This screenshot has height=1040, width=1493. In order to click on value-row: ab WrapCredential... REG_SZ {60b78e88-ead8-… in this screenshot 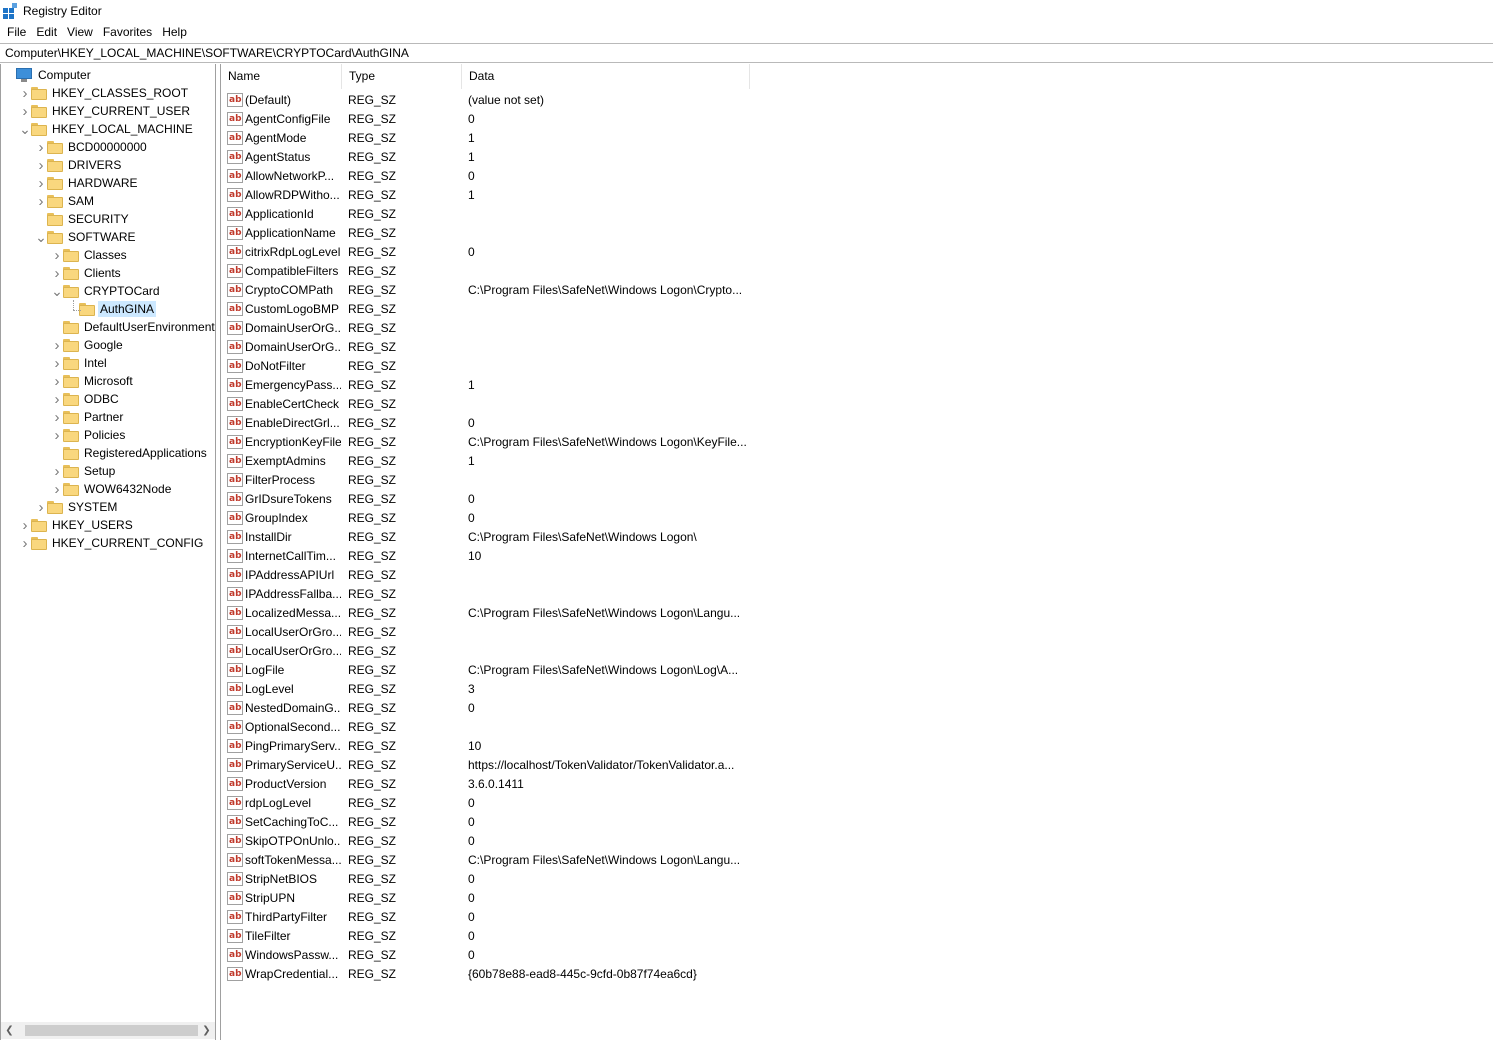, I will do `click(486, 973)`.